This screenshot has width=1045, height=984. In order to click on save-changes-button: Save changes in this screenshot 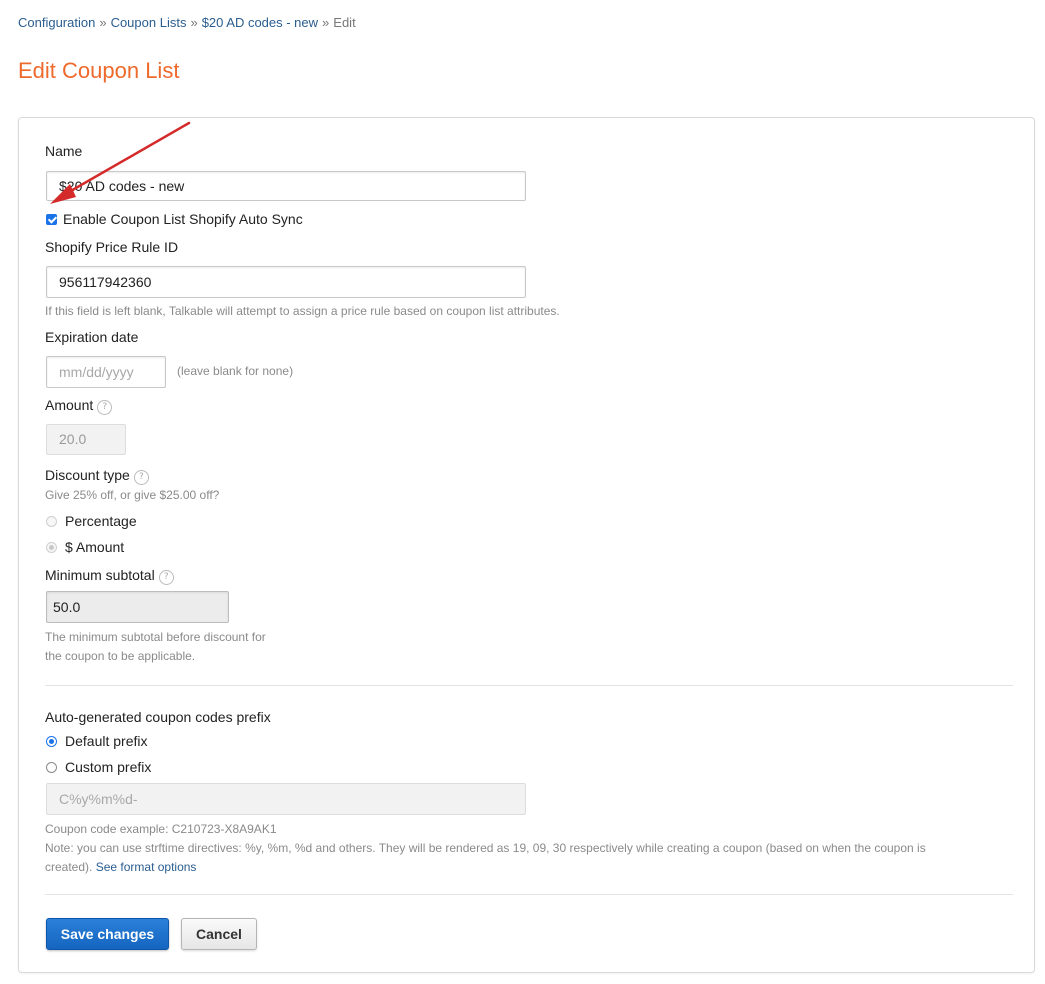, I will do `click(107, 934)`.